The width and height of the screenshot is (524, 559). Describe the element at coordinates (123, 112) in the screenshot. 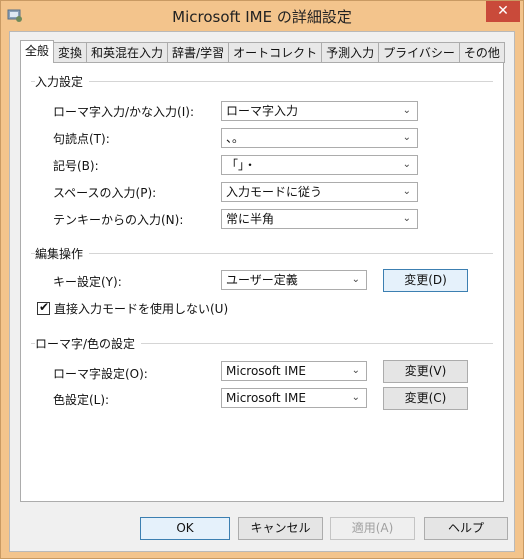

I see `romaji-kana-label: ローマ字入力/かな入力(I):` at that location.